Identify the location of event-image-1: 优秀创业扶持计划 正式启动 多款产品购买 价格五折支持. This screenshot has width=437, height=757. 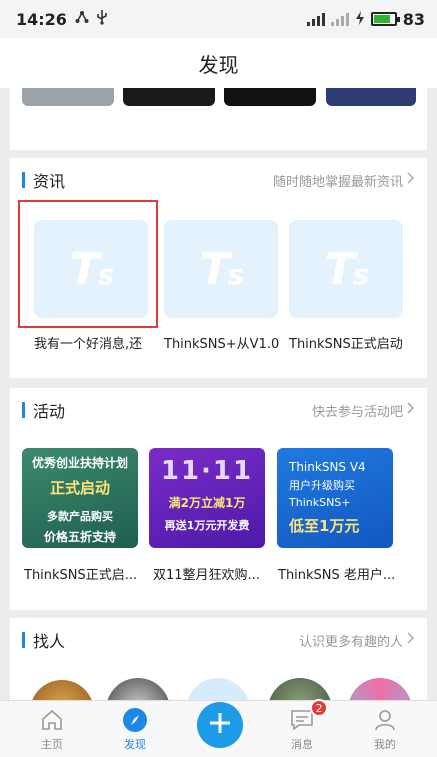
(80, 498).